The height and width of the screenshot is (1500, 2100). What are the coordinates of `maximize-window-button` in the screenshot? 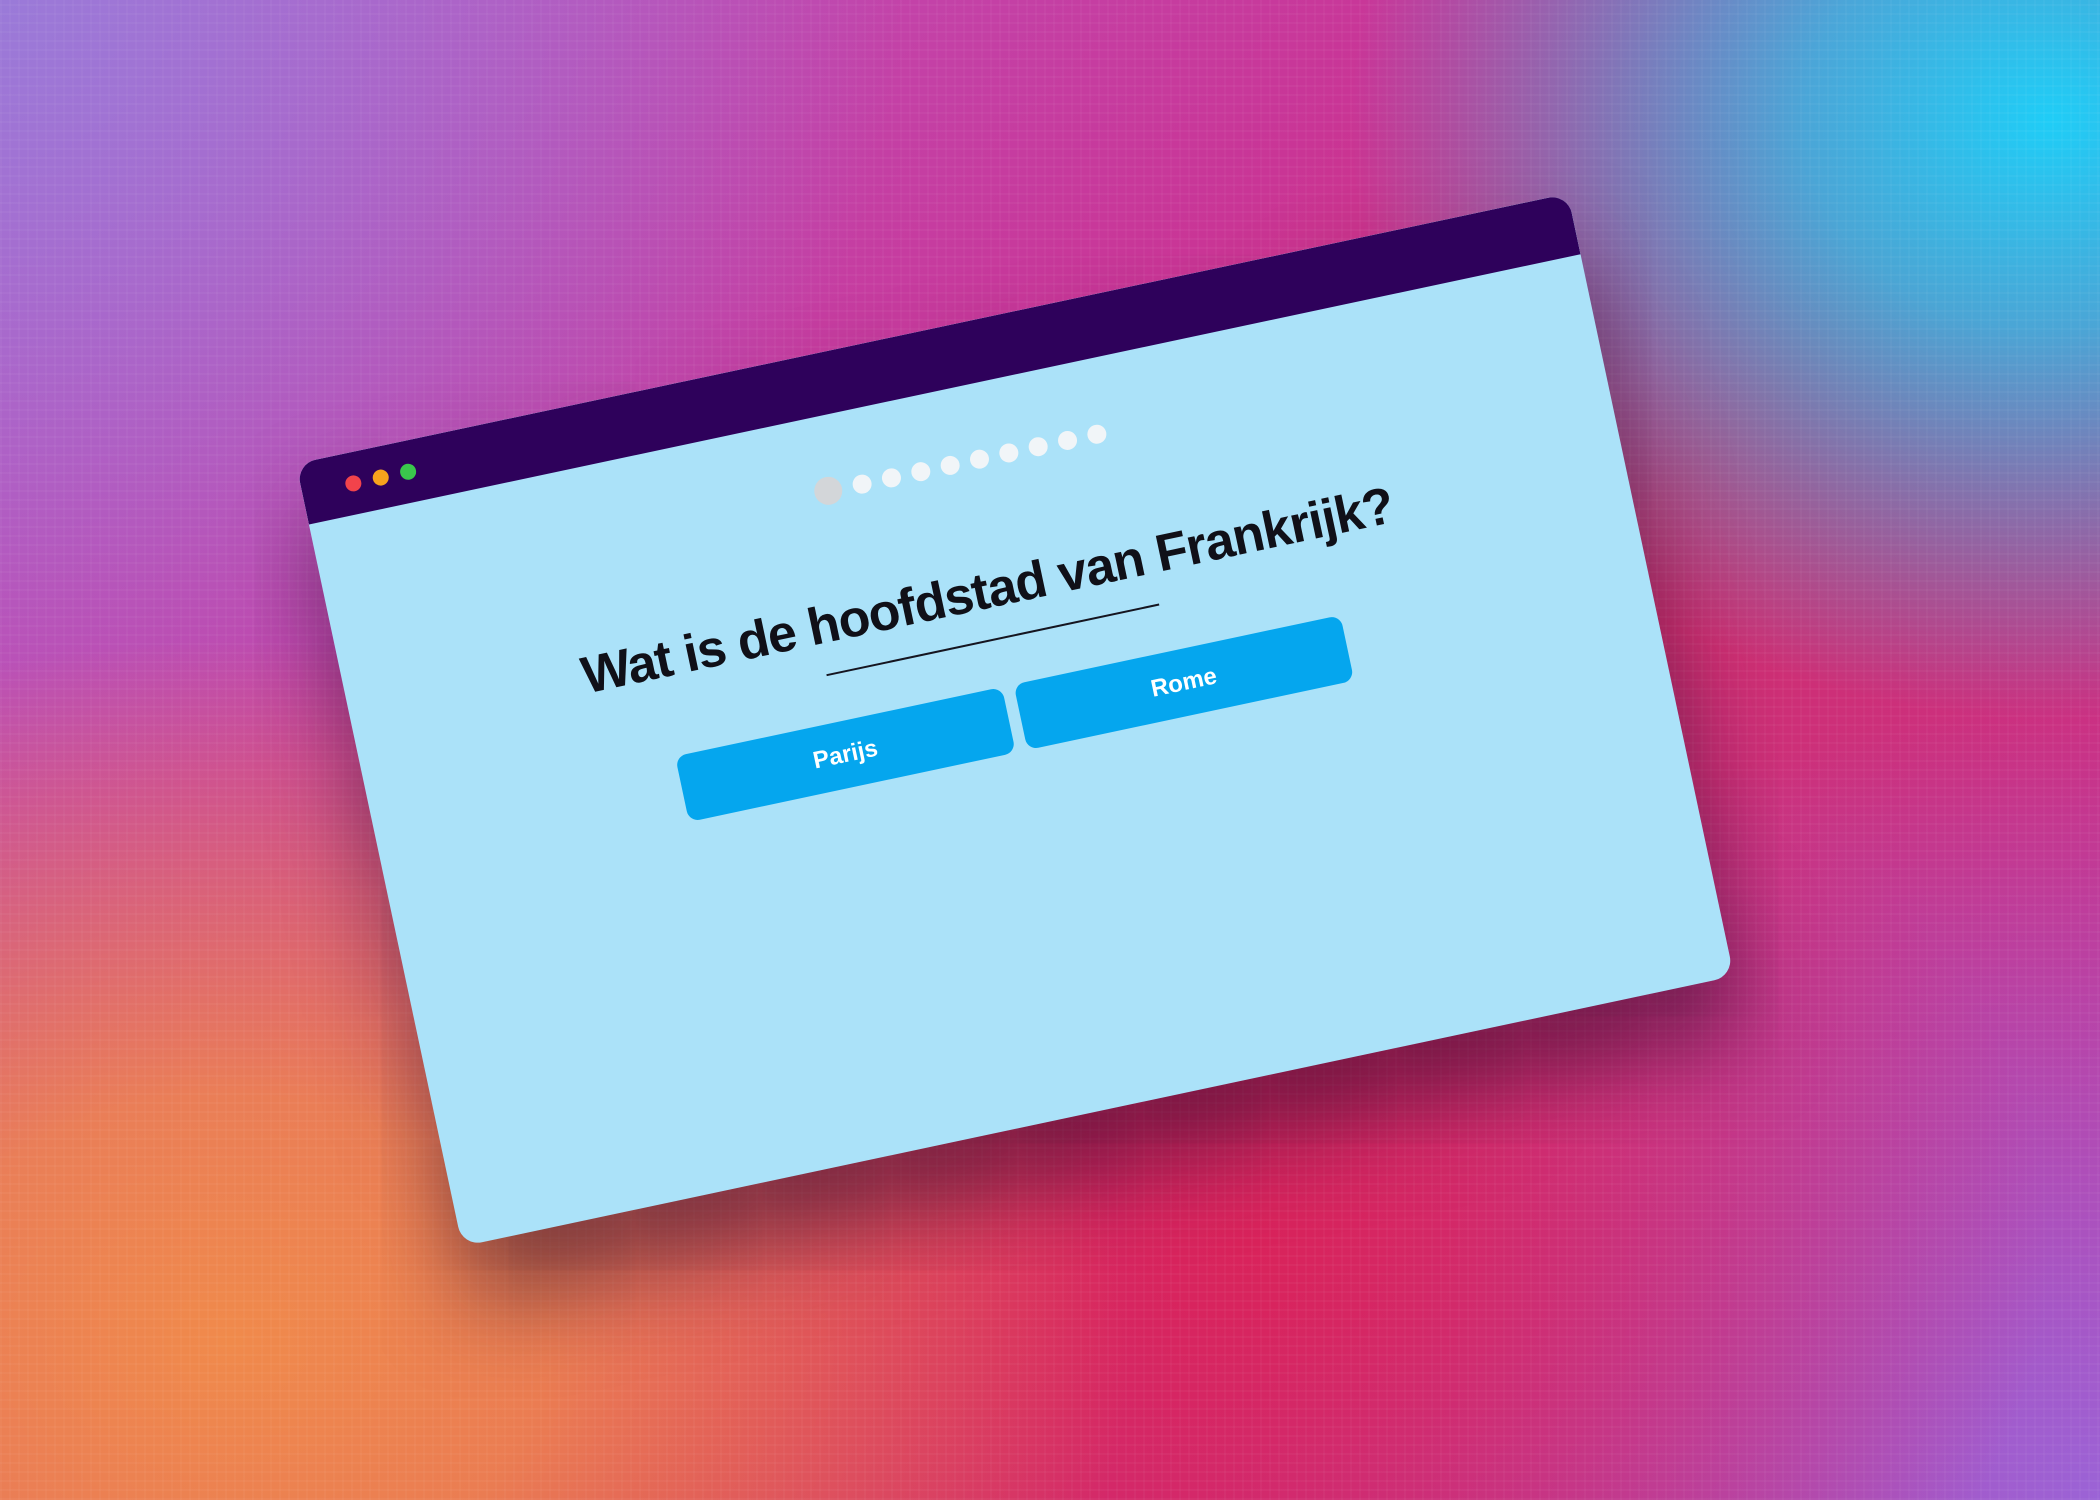 It's located at (408, 472).